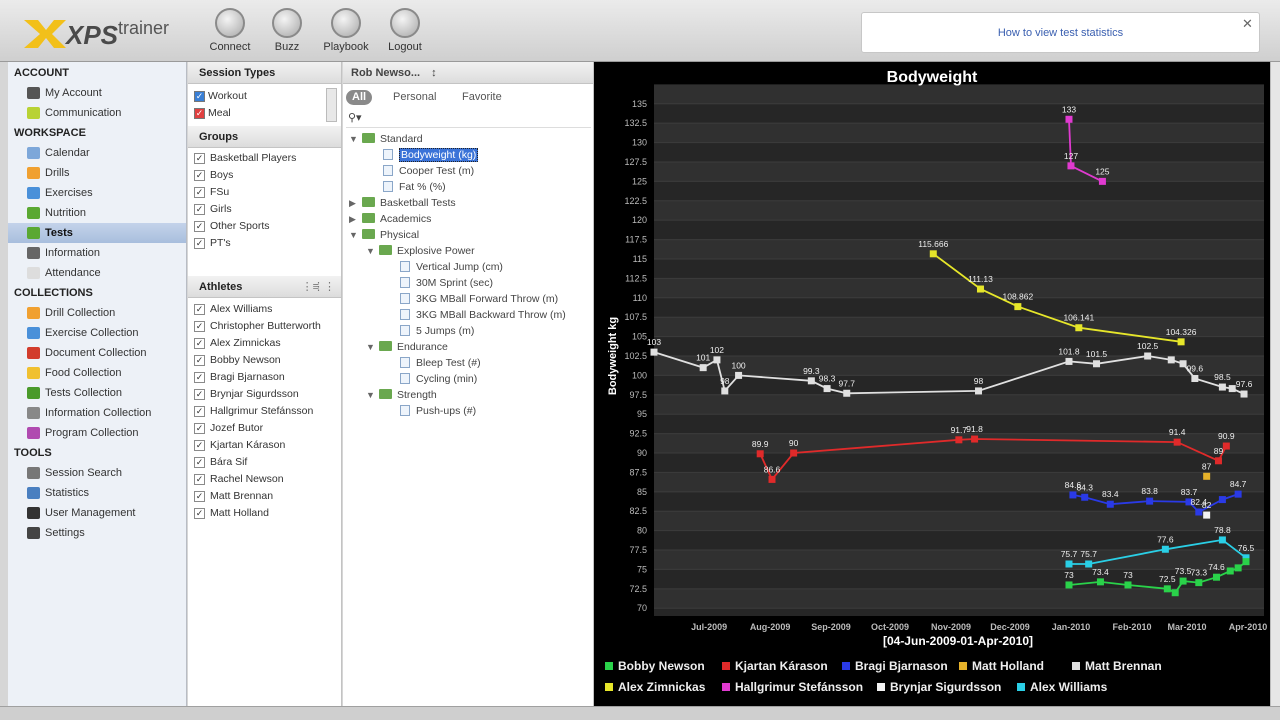 Image resolution: width=1280 pixels, height=720 pixels. I want to click on sidebar-item-information-collection: Information Collection, so click(97, 413).